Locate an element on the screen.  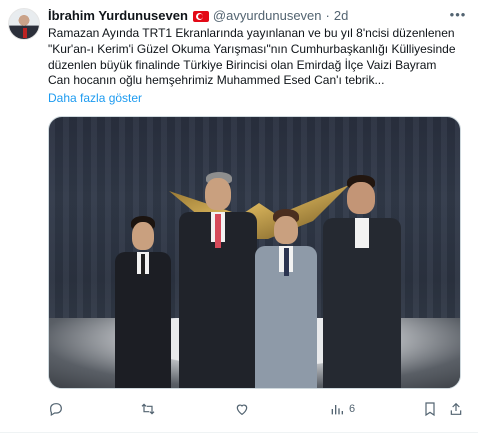
turkey-flag-icon is located at coordinates (200, 16).